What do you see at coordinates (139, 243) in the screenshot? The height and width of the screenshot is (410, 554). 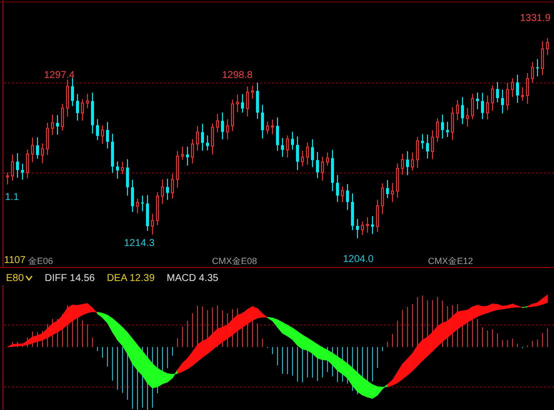 I see `price-label: 1214.3` at bounding box center [139, 243].